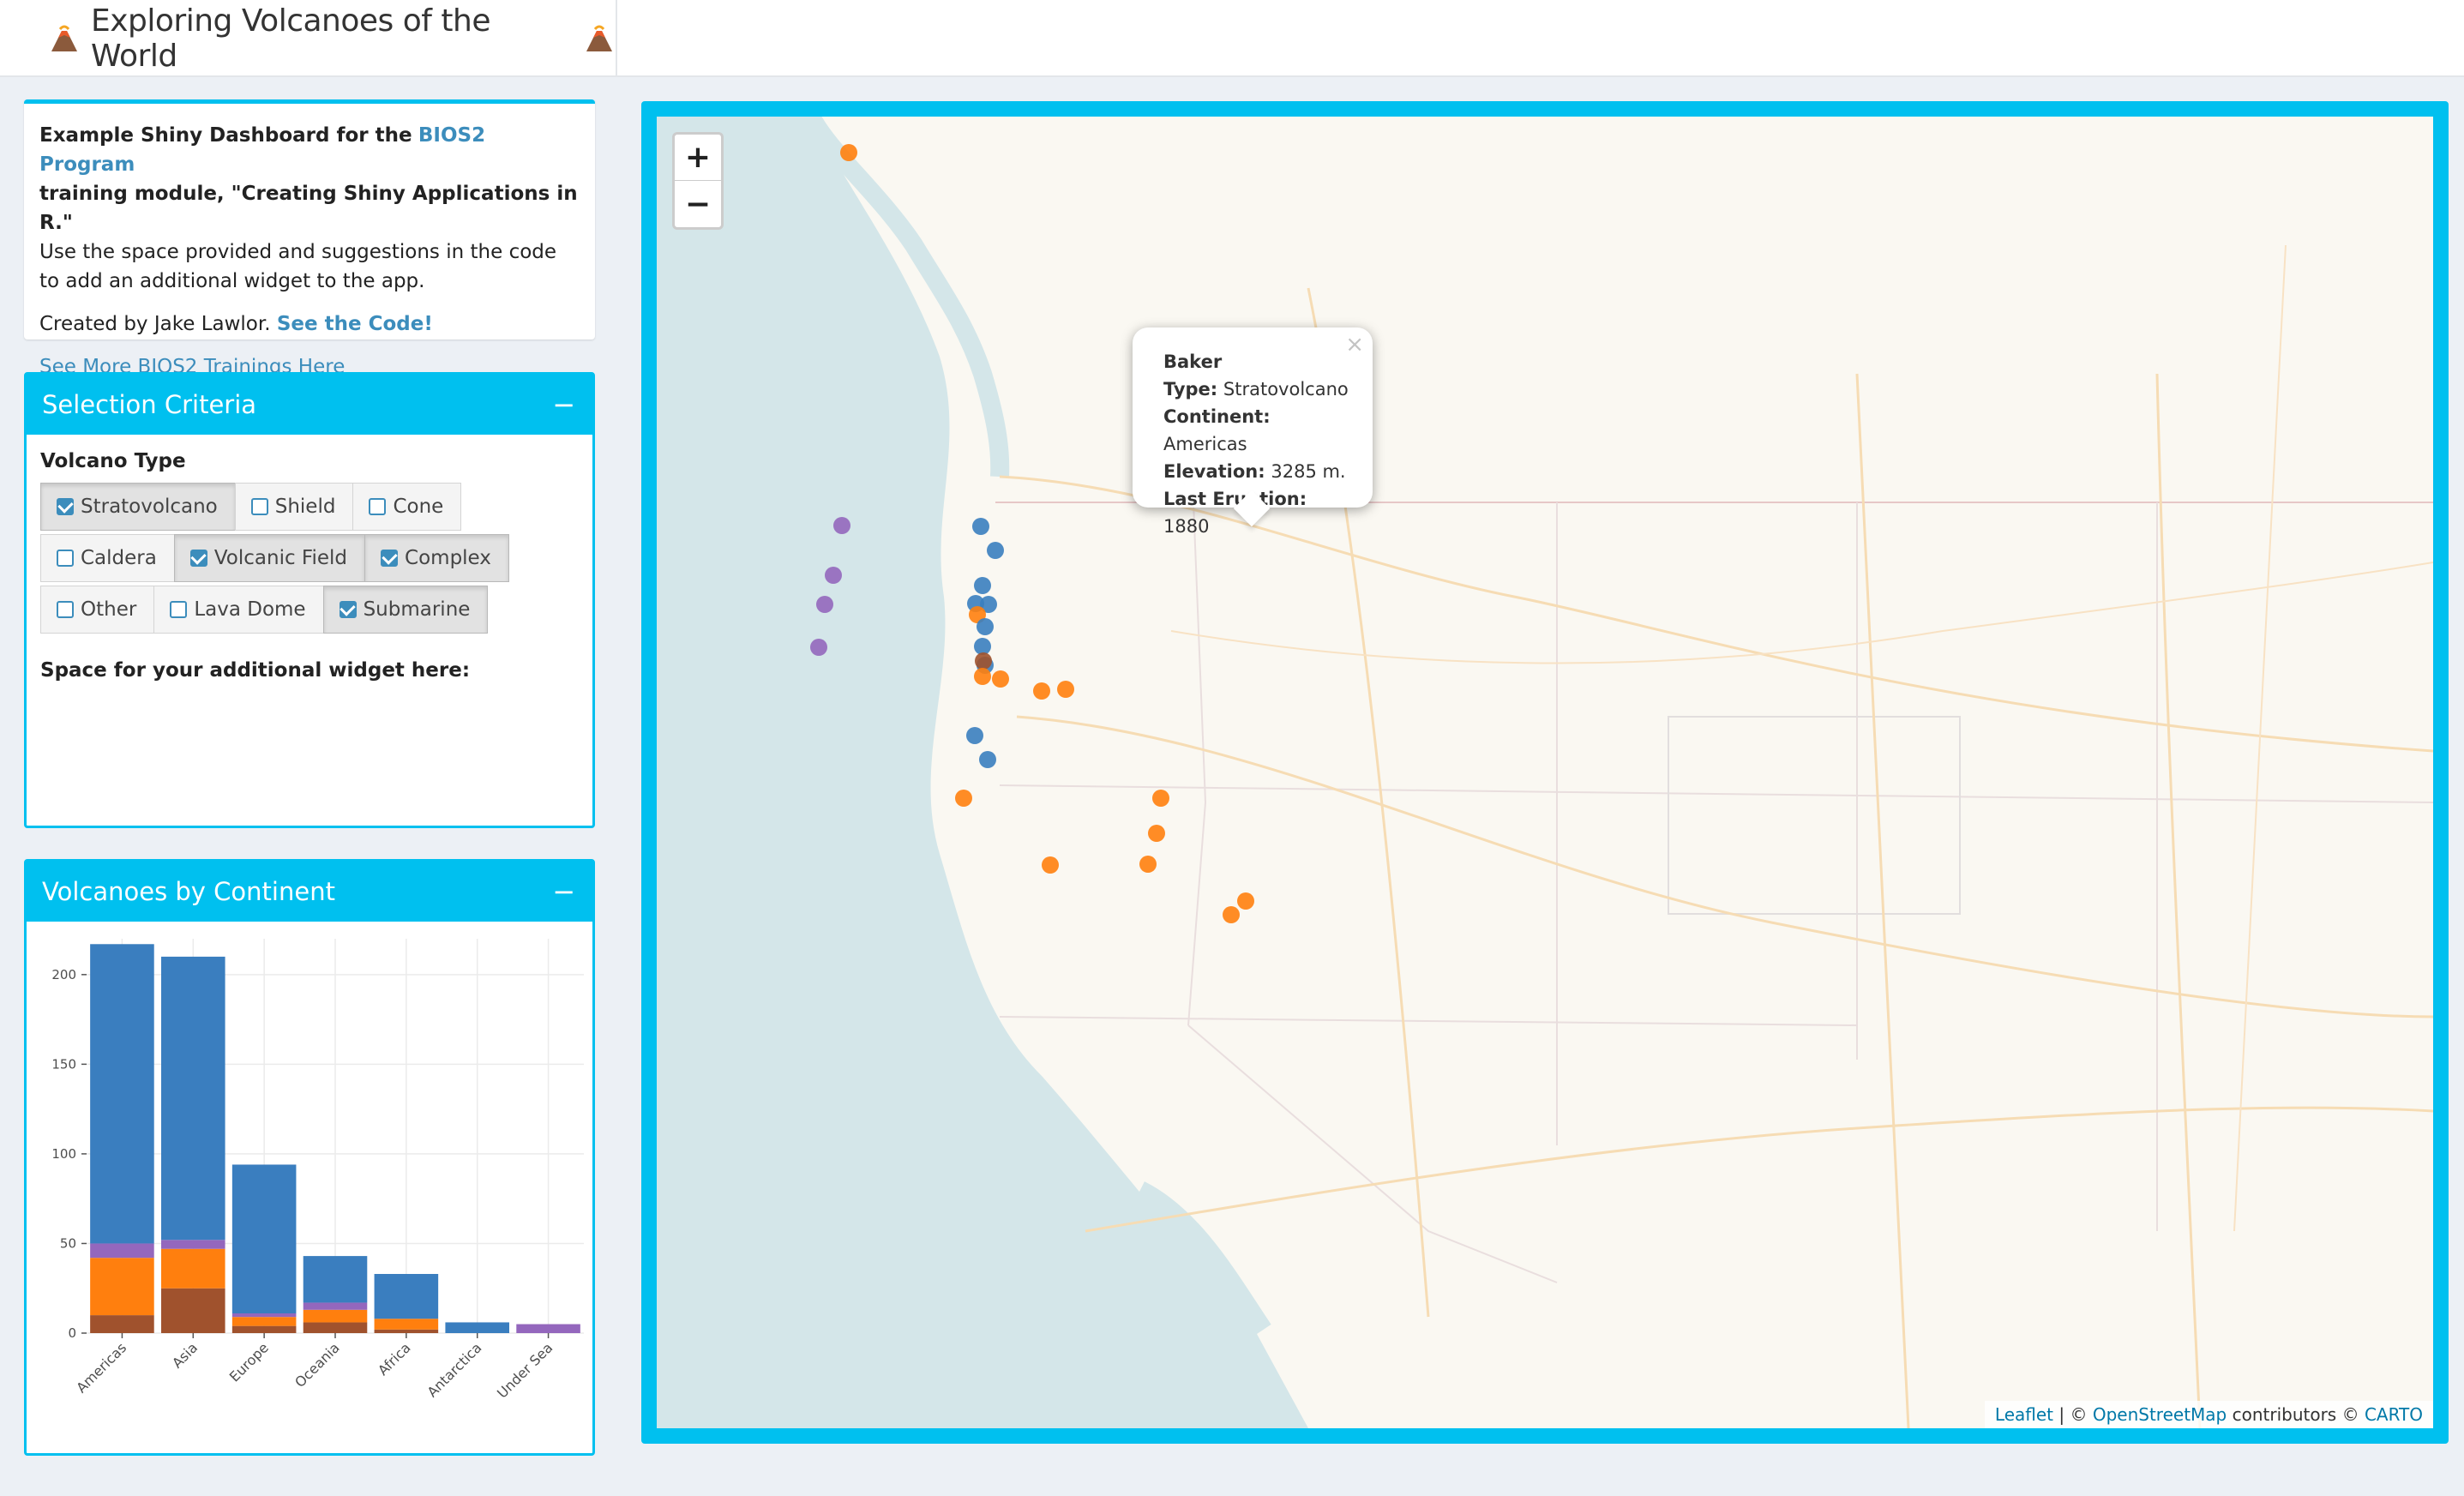  What do you see at coordinates (97, 610) in the screenshot?
I see `option-other: Other` at bounding box center [97, 610].